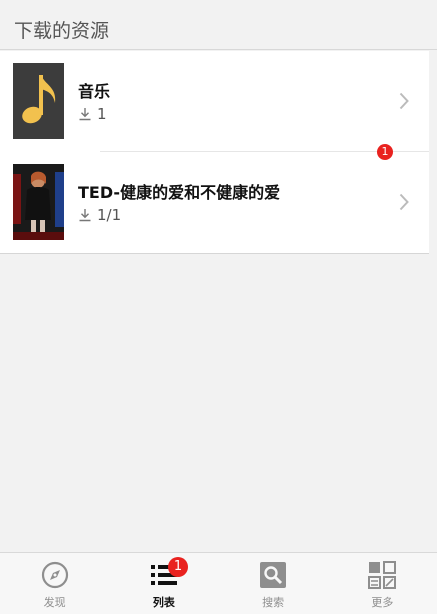 The width and height of the screenshot is (437, 614). I want to click on ted-video-thumbnail, so click(38, 202).